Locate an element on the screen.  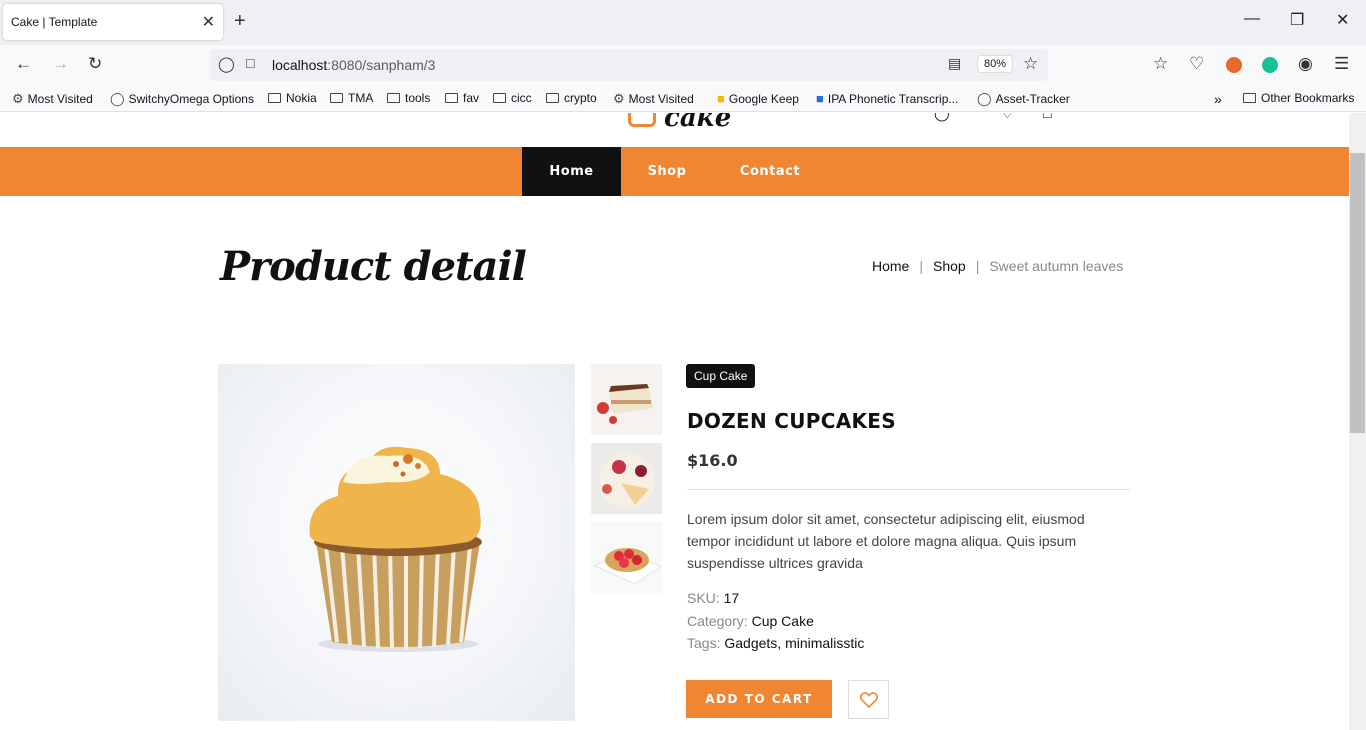
breadcrumb: Home | Shop | Sweet autumn leaves is located at coordinates (997, 266).